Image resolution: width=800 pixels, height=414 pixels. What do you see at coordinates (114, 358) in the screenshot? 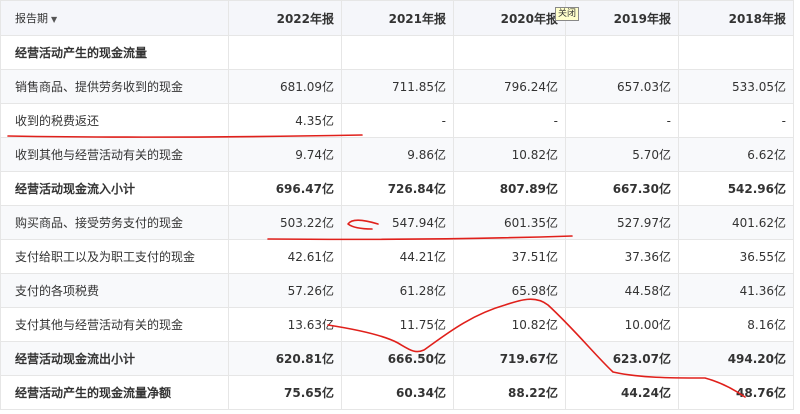
I see `row-label: 经营活动现金流出小计` at bounding box center [114, 358].